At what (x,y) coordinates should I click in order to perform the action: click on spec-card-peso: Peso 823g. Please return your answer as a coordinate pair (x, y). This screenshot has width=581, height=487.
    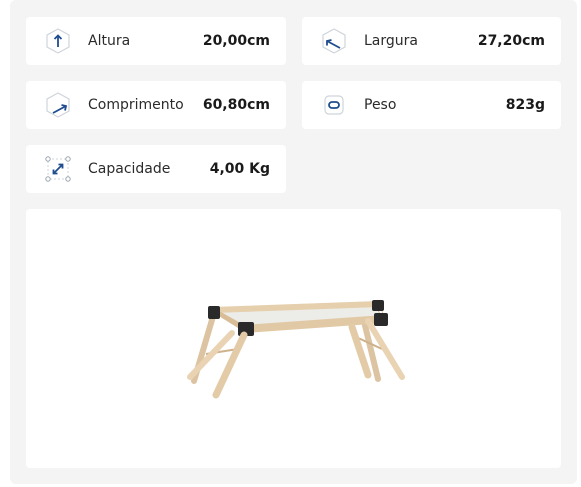
    Looking at the image, I should click on (431, 105).